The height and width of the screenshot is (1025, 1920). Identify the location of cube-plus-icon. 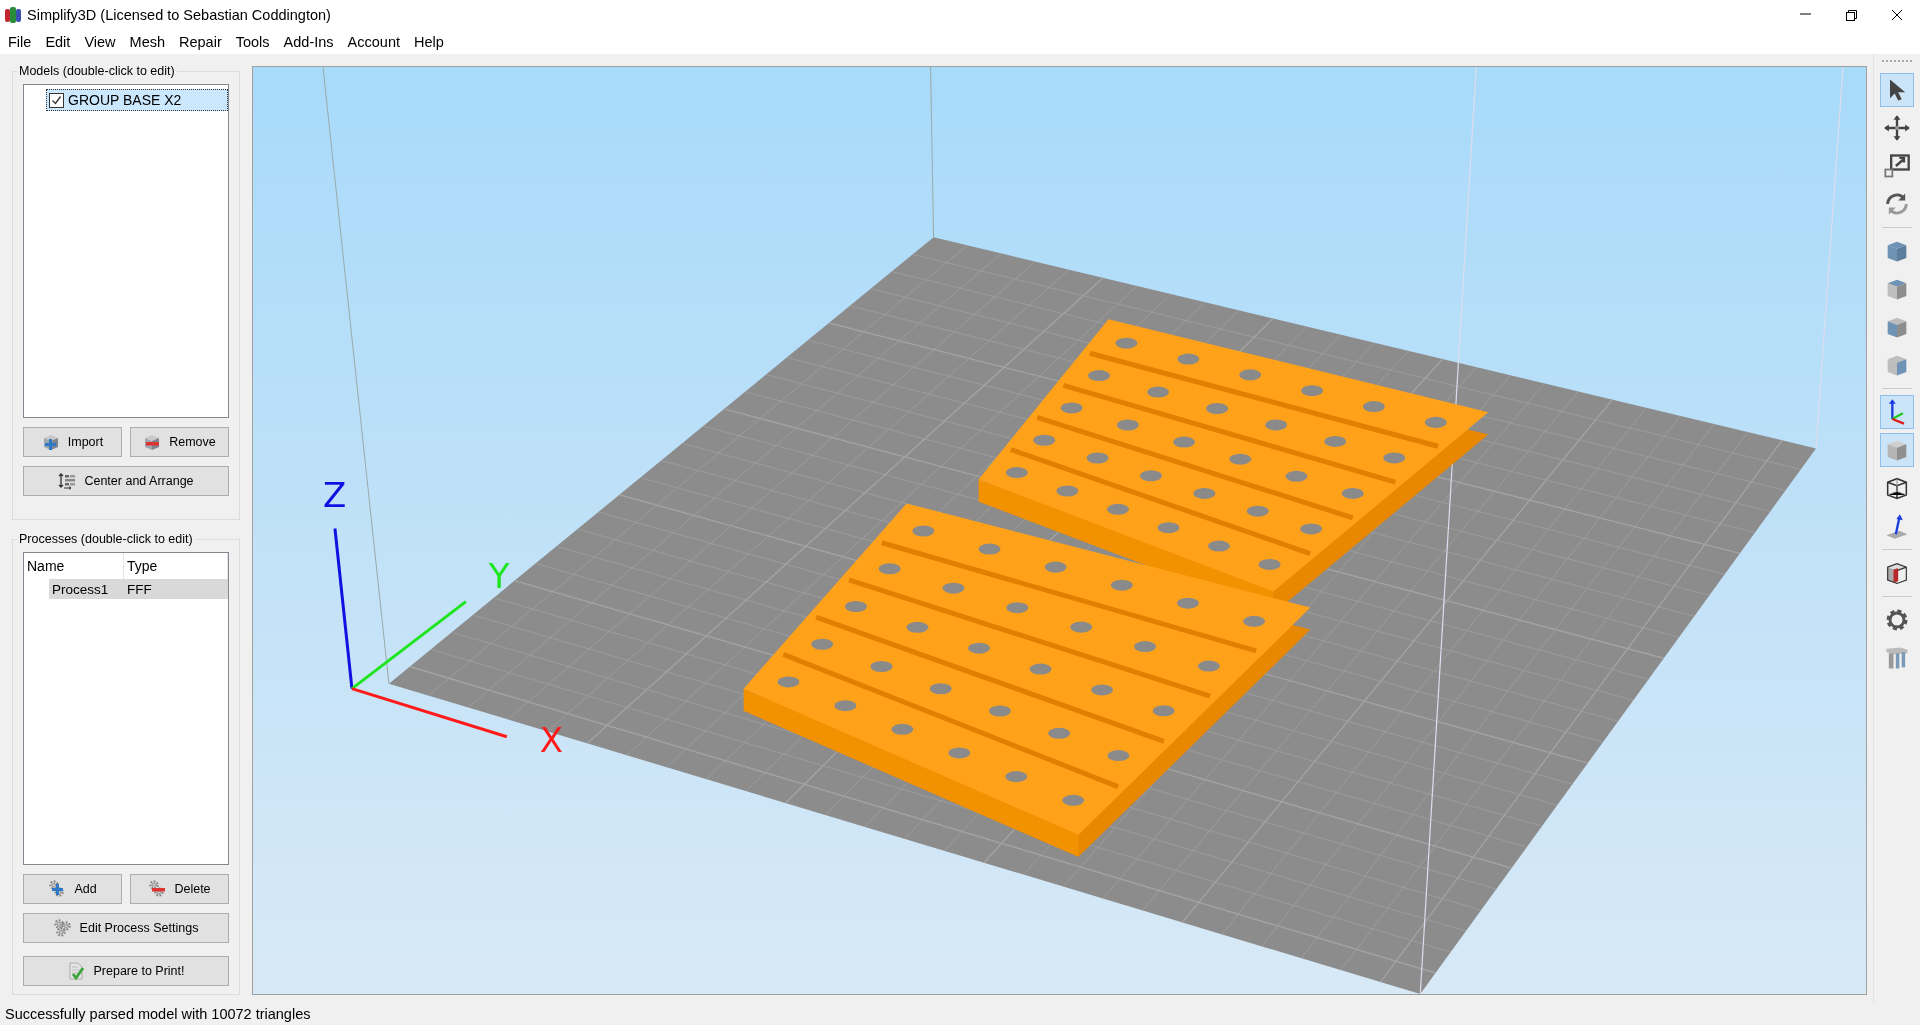
(50, 442).